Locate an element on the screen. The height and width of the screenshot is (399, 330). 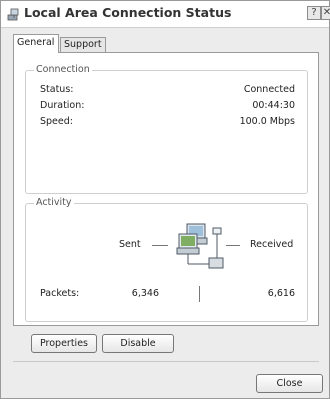
tab-general: General is located at coordinates (36, 43).